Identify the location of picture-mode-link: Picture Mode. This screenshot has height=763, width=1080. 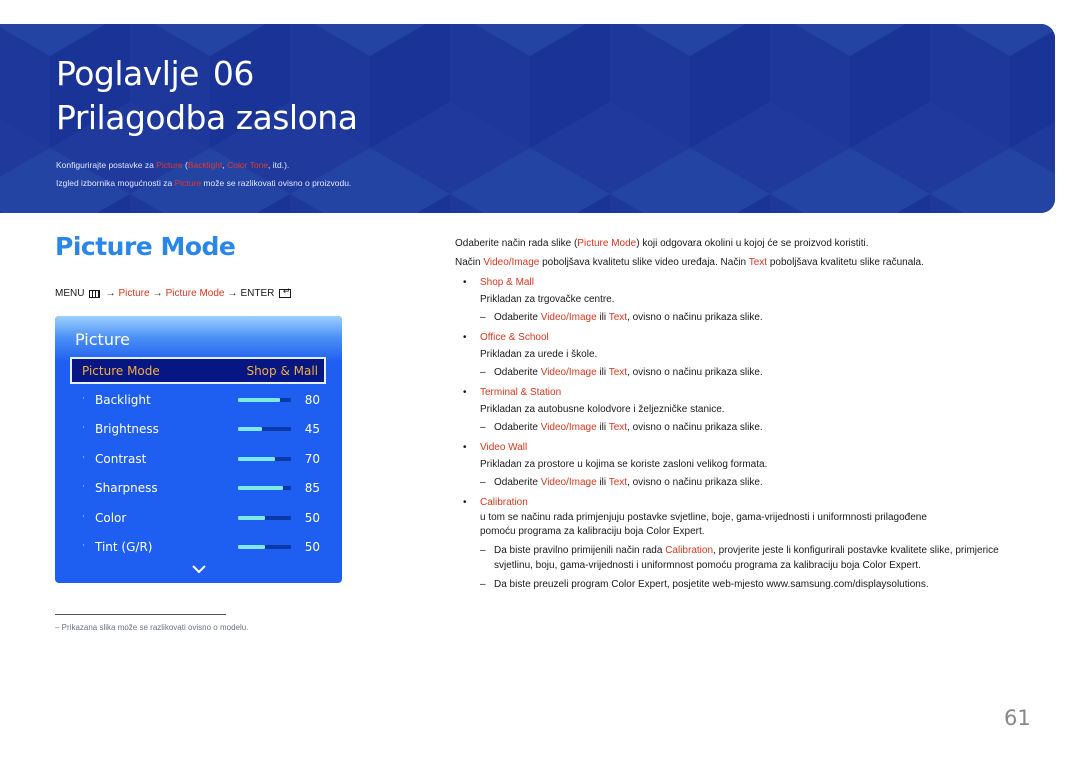
(606, 243).